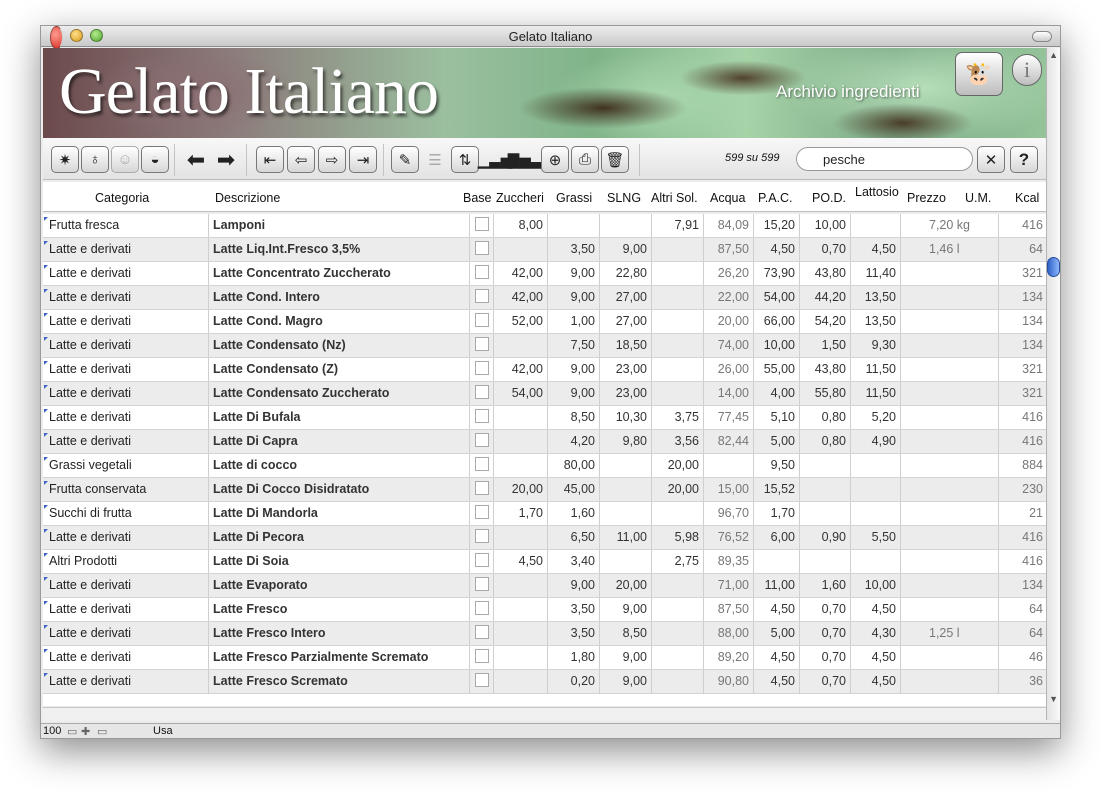  I want to click on cell-pod: 55,80, so click(825, 393).